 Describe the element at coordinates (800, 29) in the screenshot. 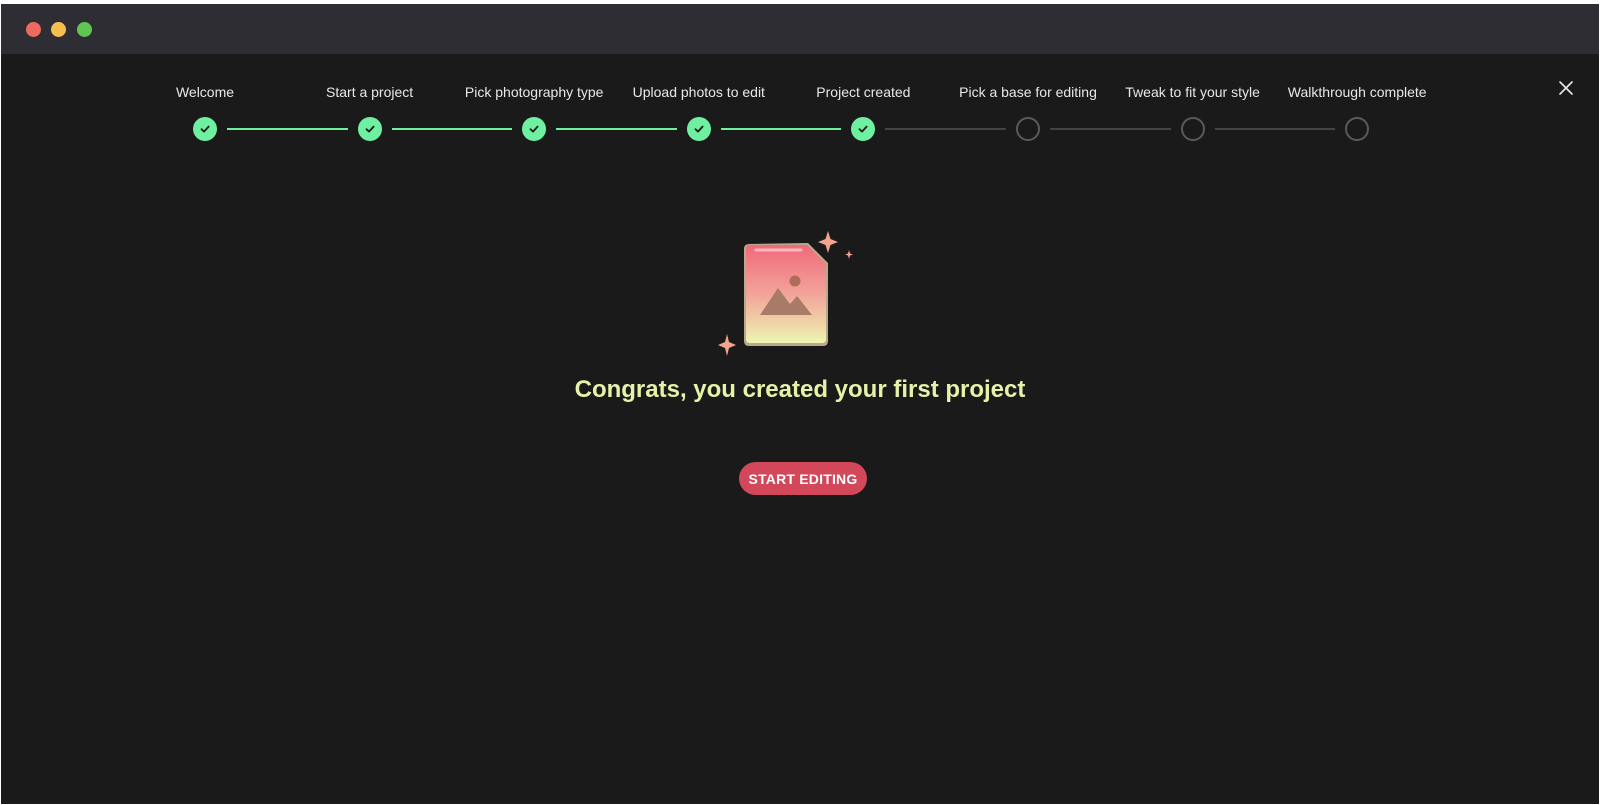

I see `title-bar` at that location.